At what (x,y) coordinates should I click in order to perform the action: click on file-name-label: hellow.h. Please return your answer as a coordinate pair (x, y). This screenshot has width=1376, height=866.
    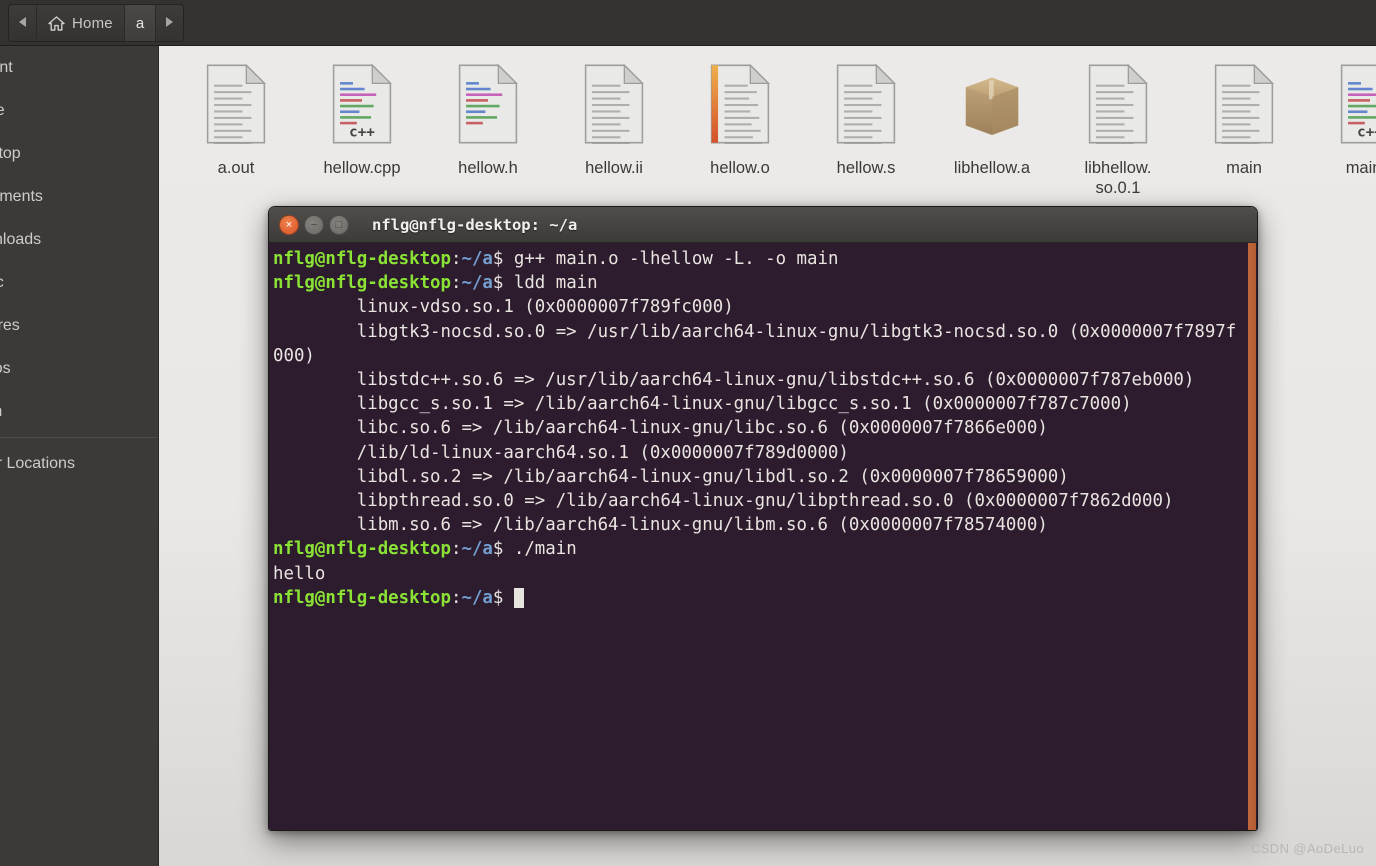
    Looking at the image, I should click on (488, 168).